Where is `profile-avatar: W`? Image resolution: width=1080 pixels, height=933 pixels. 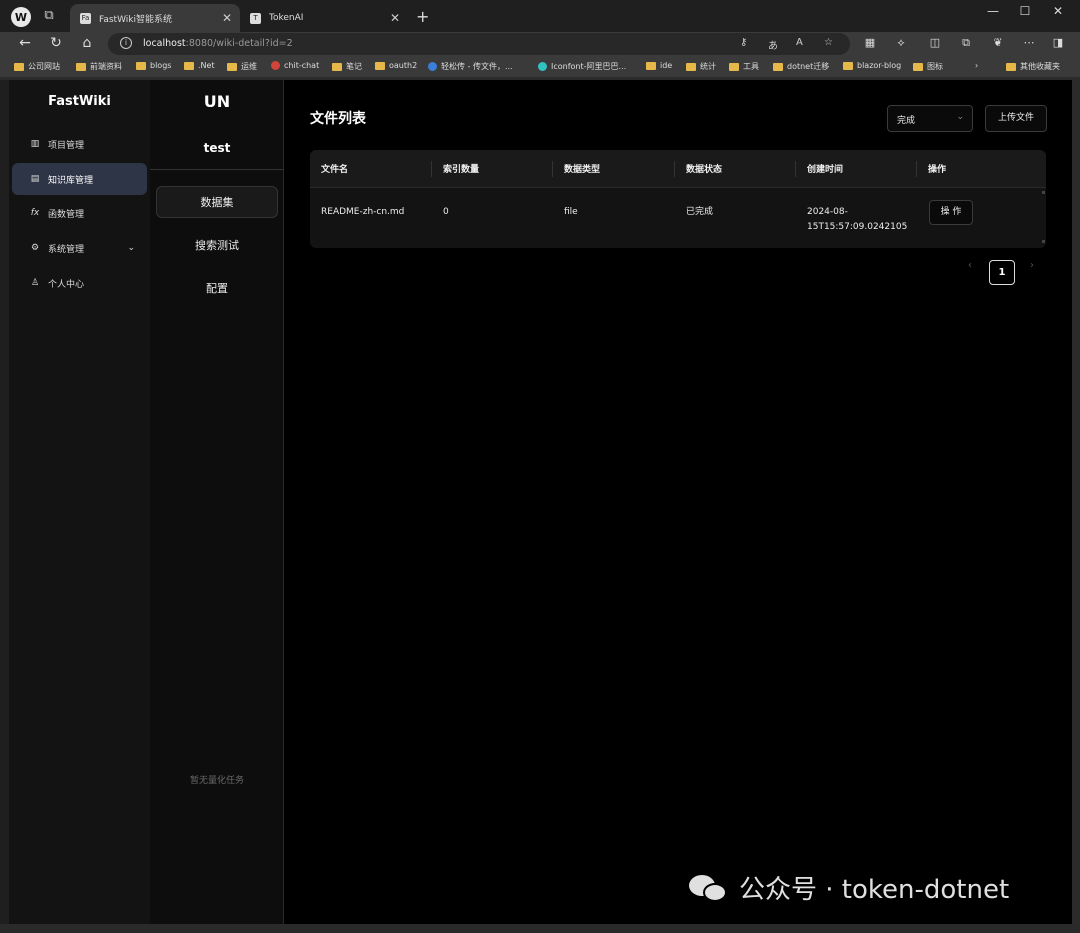
profile-avatar: W is located at coordinates (21, 17).